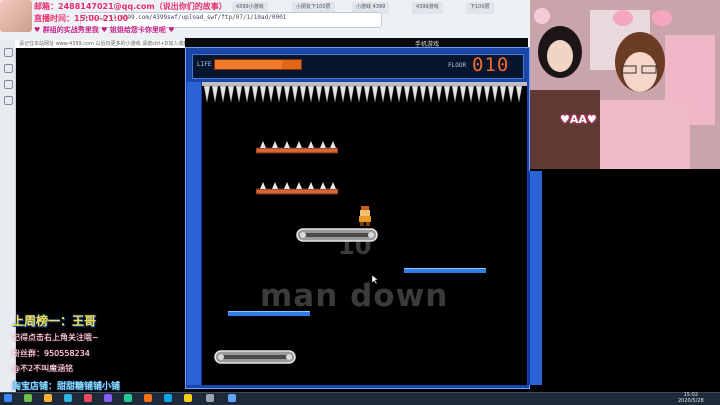  I want to click on player-character, so click(365, 216).